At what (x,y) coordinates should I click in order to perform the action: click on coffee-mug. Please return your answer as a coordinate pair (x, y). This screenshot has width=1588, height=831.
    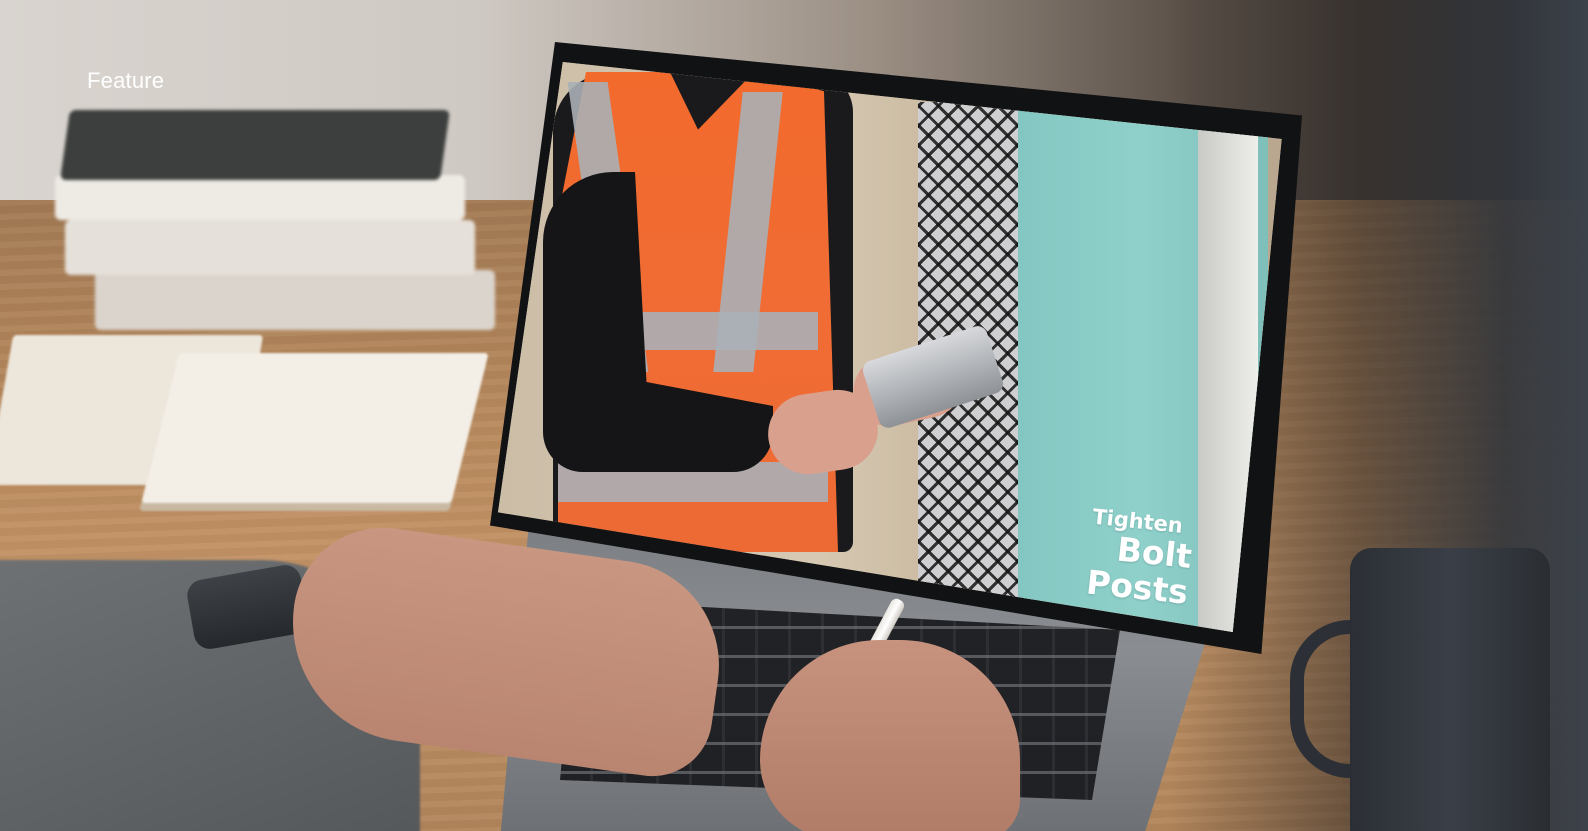
    Looking at the image, I should click on (1450, 689).